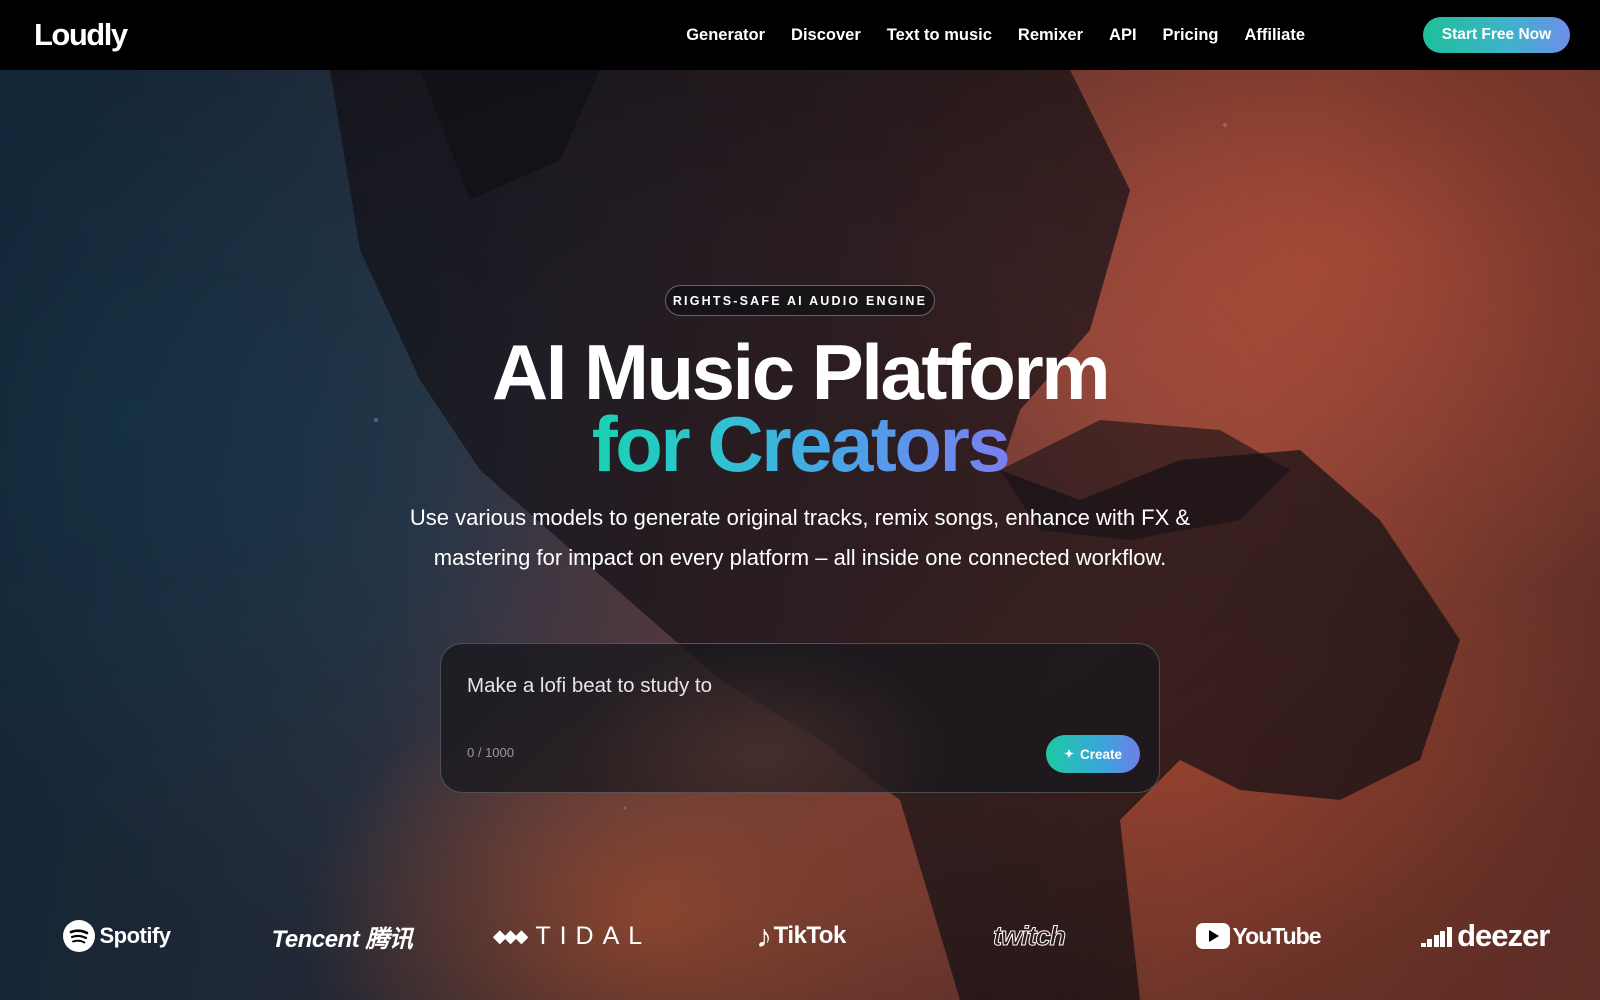 This screenshot has width=1600, height=1000. What do you see at coordinates (1050, 35) in the screenshot?
I see `nav-link-remixer: Remixer` at bounding box center [1050, 35].